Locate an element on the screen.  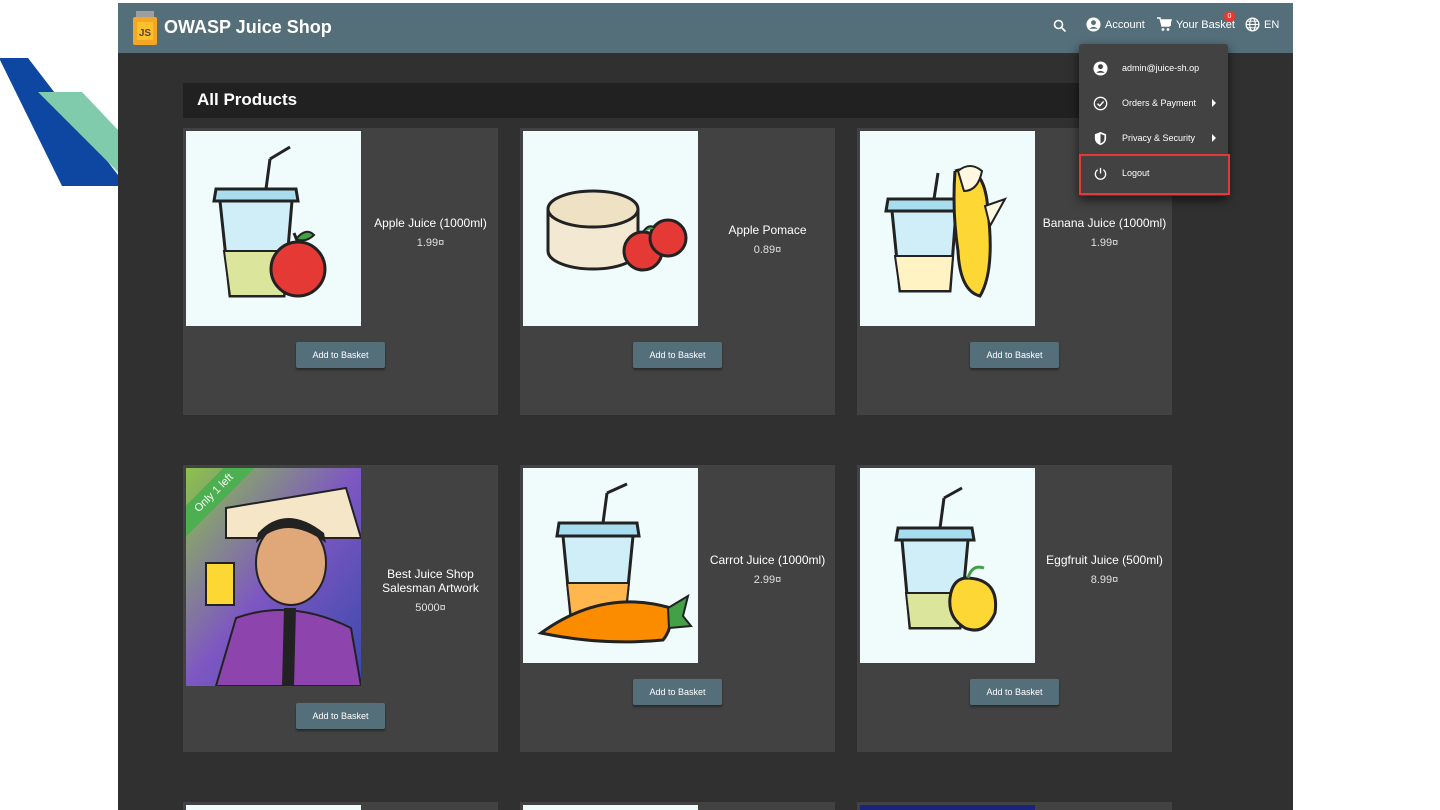
product-image: Only 1 left is located at coordinates (273, 577).